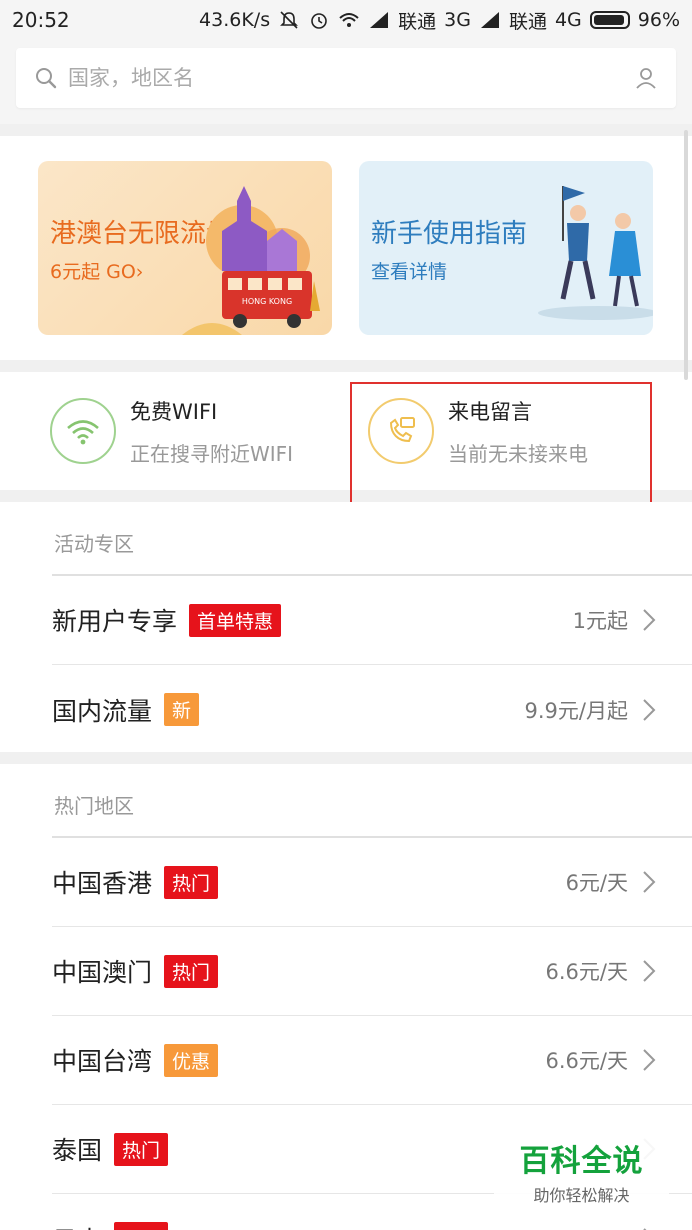 The width and height of the screenshot is (692, 1230). I want to click on hong-kong-sign: HONG KONG, so click(267, 301).